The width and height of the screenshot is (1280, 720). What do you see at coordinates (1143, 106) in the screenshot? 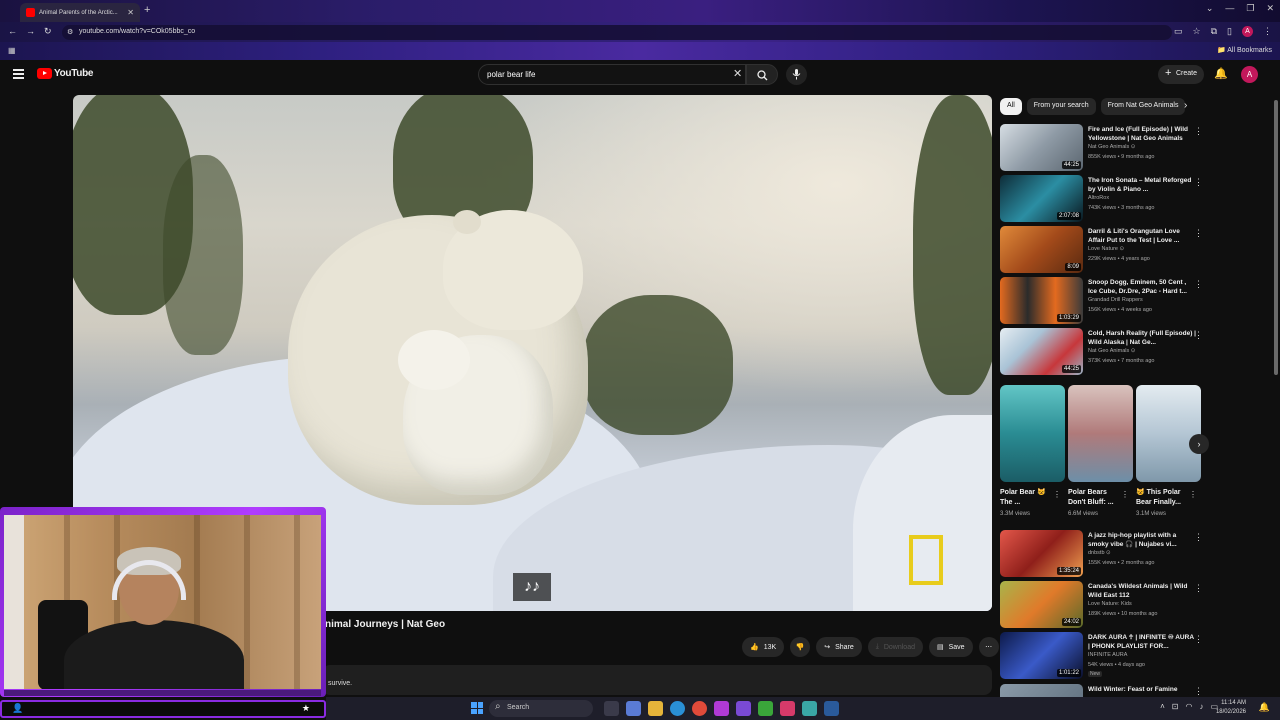
I see `chip-from-nat-geo-animals: From Nat Geo Animals` at bounding box center [1143, 106].